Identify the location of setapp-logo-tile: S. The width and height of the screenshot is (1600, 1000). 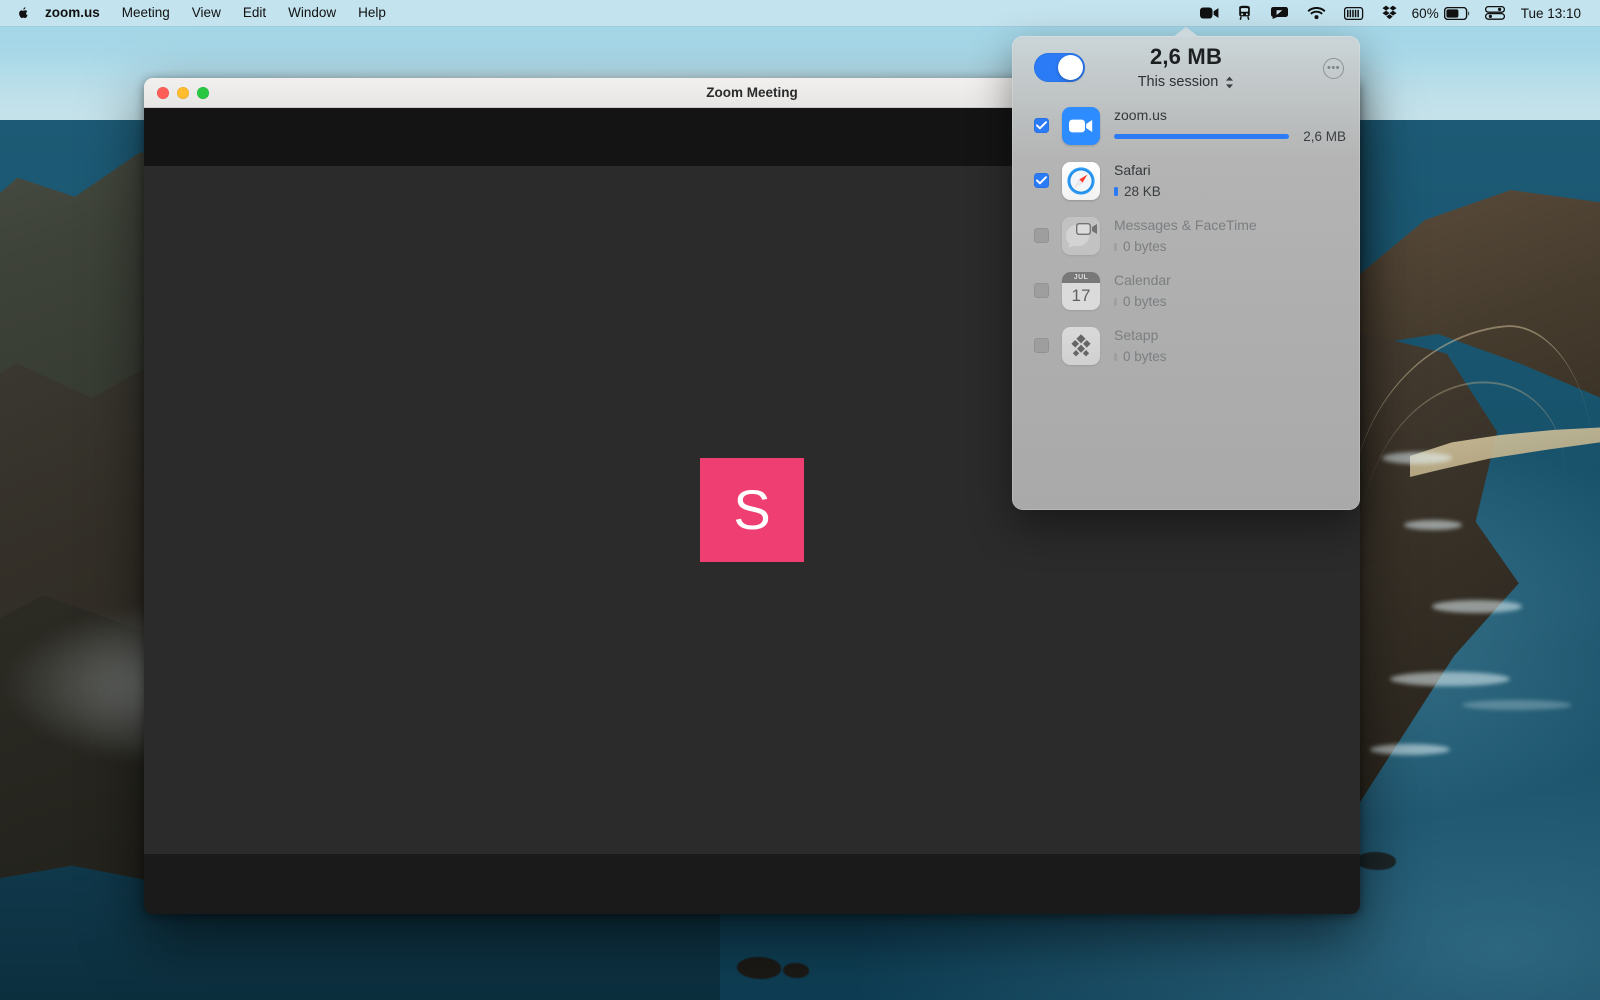
(752, 510).